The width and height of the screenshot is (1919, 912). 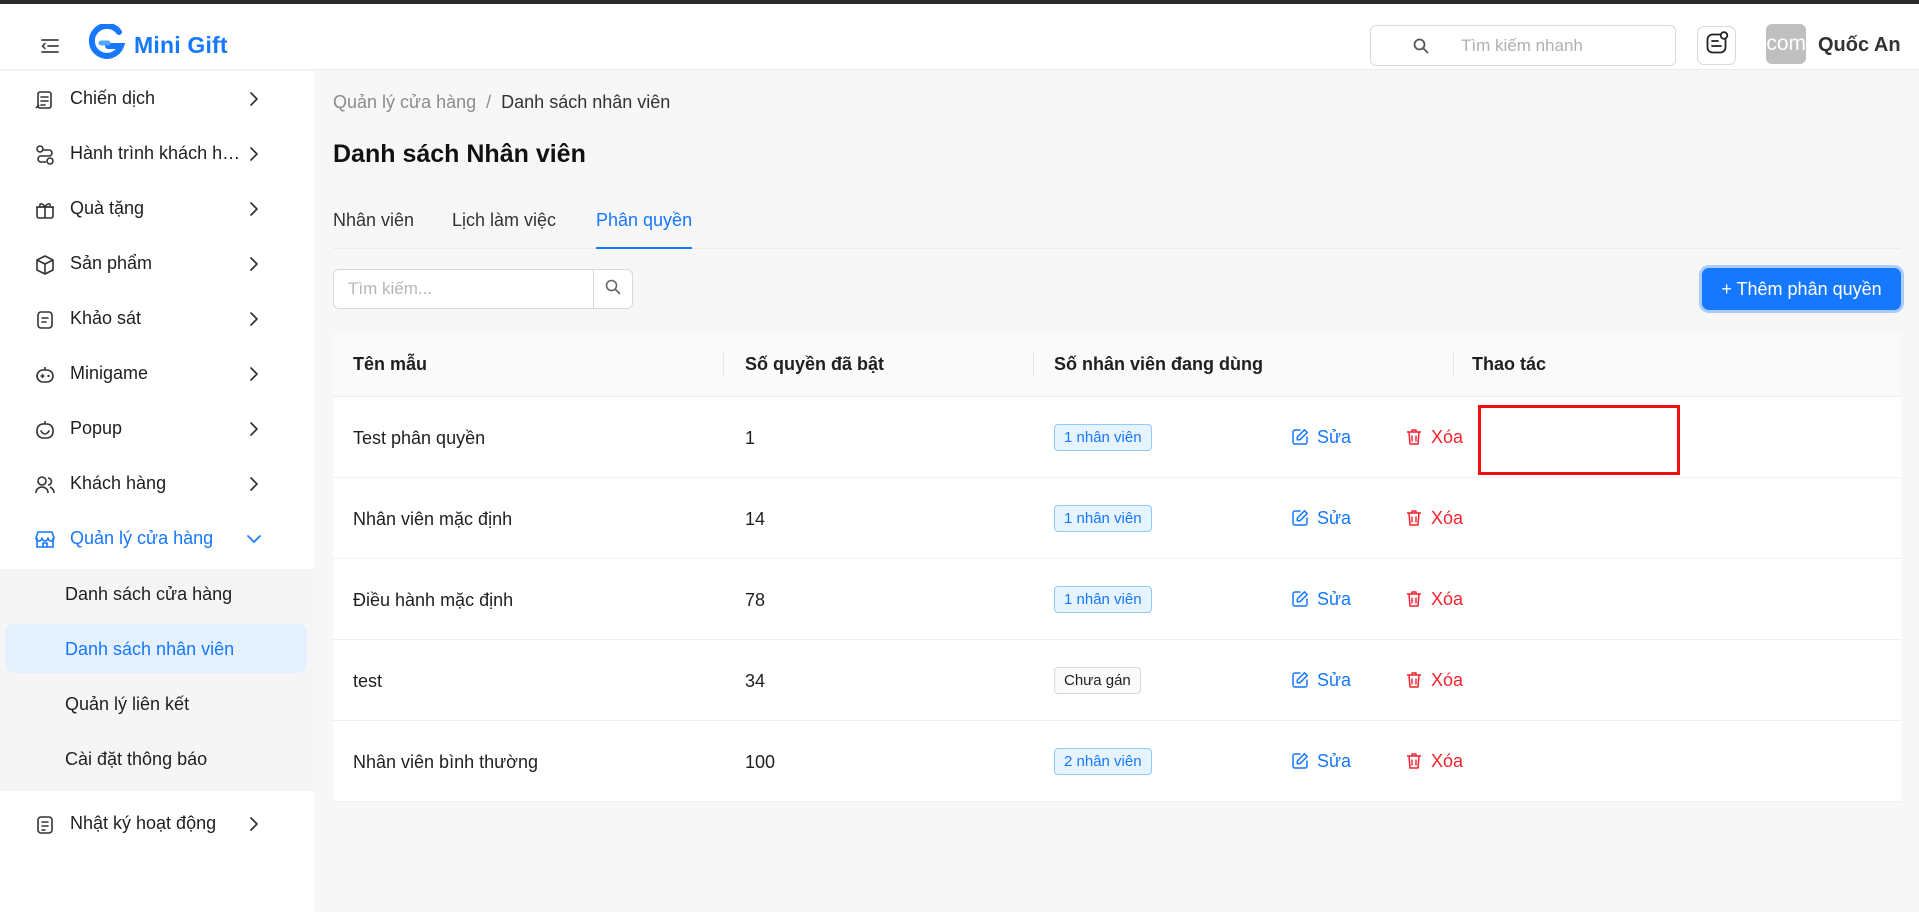 I want to click on notification-icon, so click(x=1717, y=45).